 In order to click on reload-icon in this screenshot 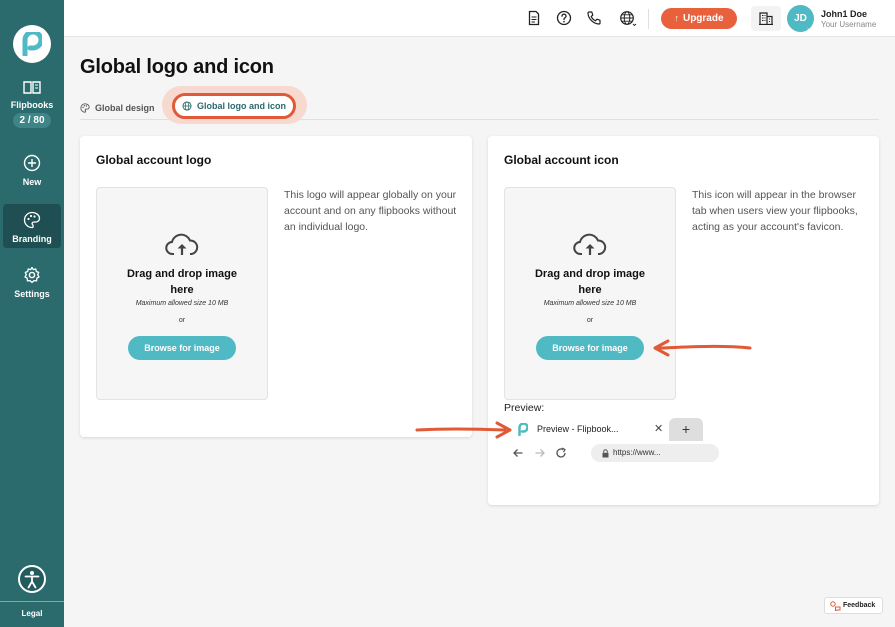, I will do `click(561, 452)`.